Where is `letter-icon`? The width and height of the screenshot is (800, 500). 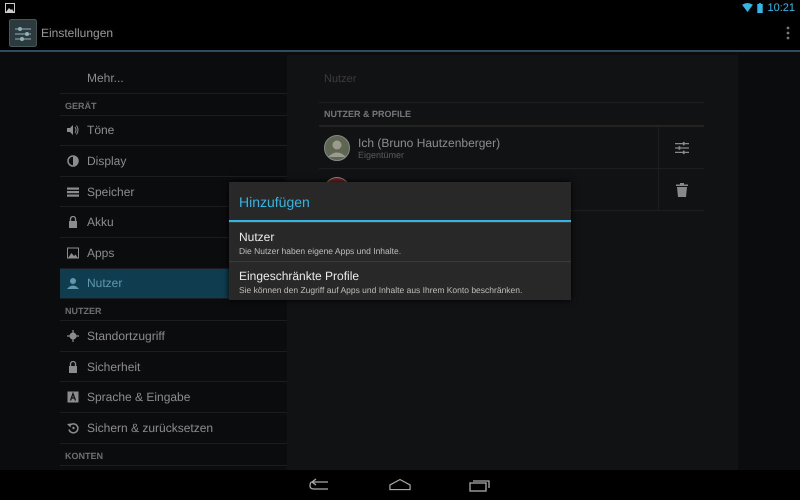 letter-icon is located at coordinates (73, 397).